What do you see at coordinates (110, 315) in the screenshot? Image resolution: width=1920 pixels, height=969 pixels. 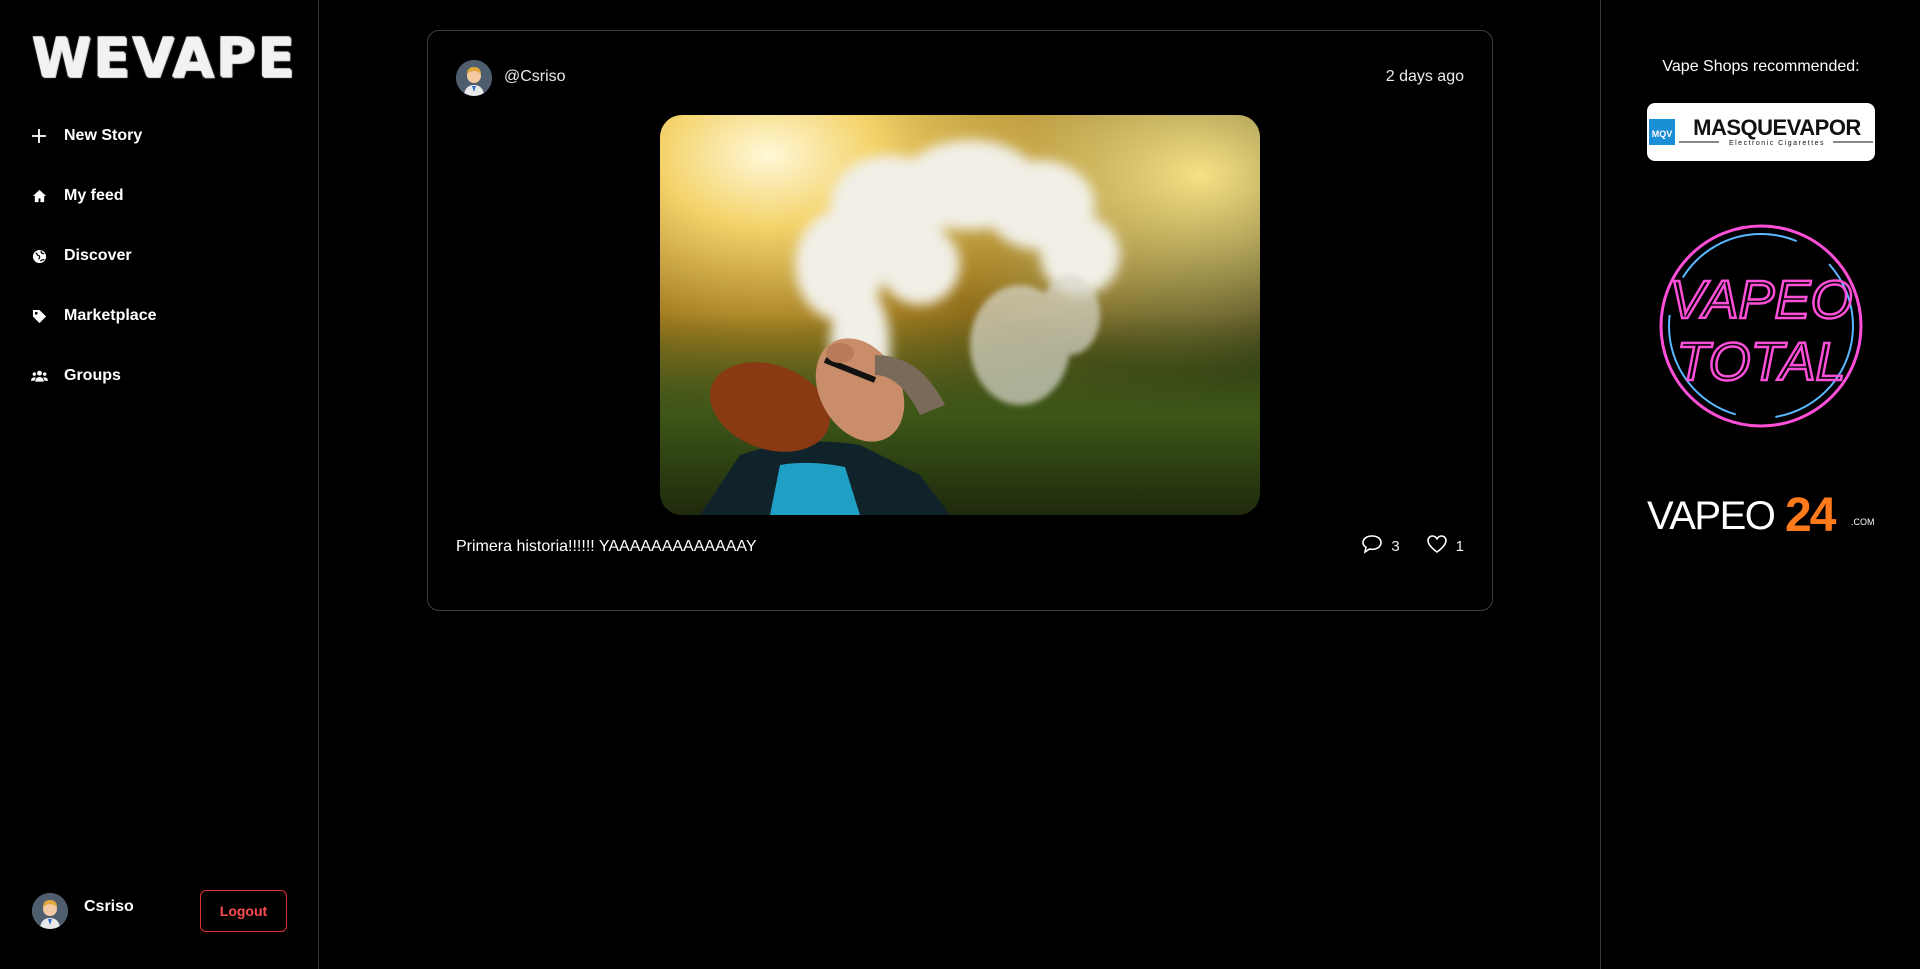 I see `nav-marketplace-label: Marketplace` at bounding box center [110, 315].